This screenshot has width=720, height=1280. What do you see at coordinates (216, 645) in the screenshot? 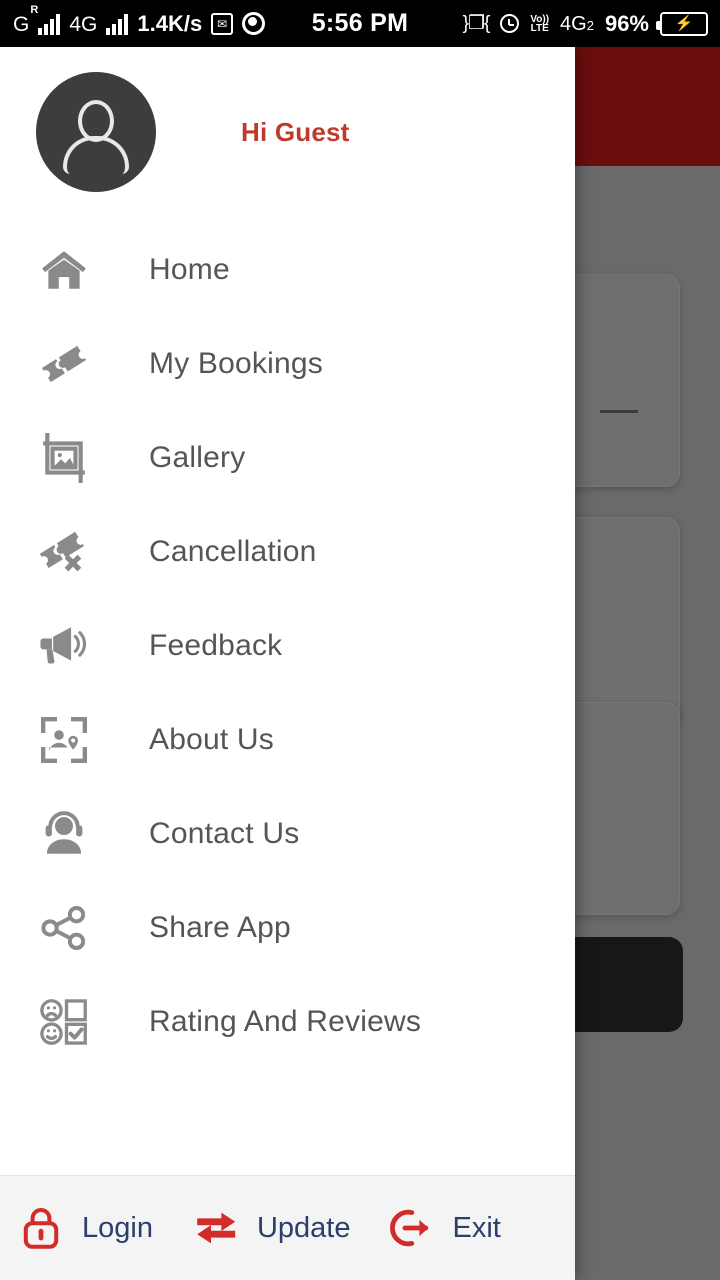
I see `sidebar-item-label: Feedback` at bounding box center [216, 645].